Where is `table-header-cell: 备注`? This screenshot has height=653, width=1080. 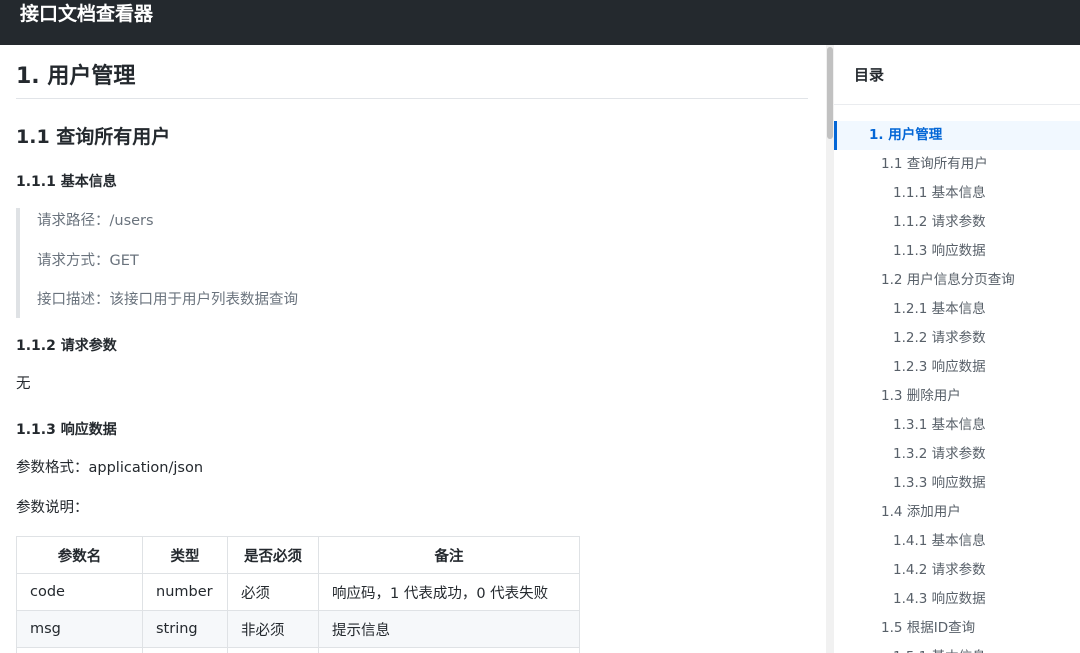 table-header-cell: 备注 is located at coordinates (449, 555).